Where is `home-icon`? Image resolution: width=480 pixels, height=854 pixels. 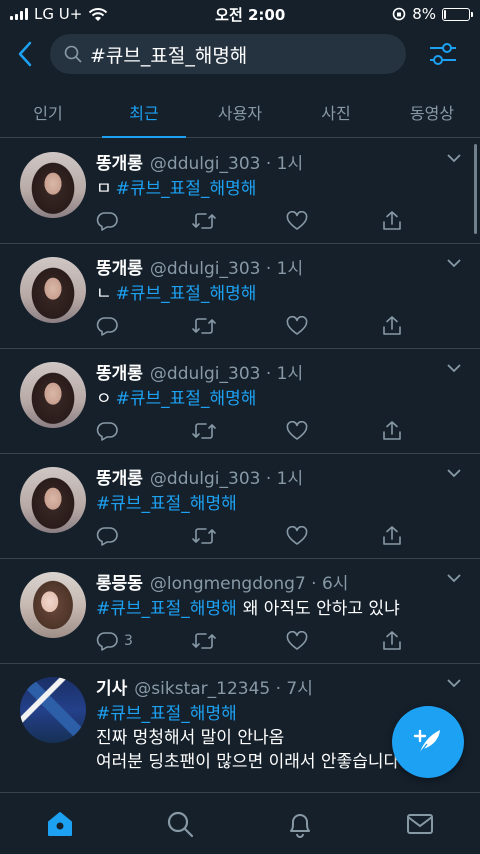
home-icon is located at coordinates (60, 823).